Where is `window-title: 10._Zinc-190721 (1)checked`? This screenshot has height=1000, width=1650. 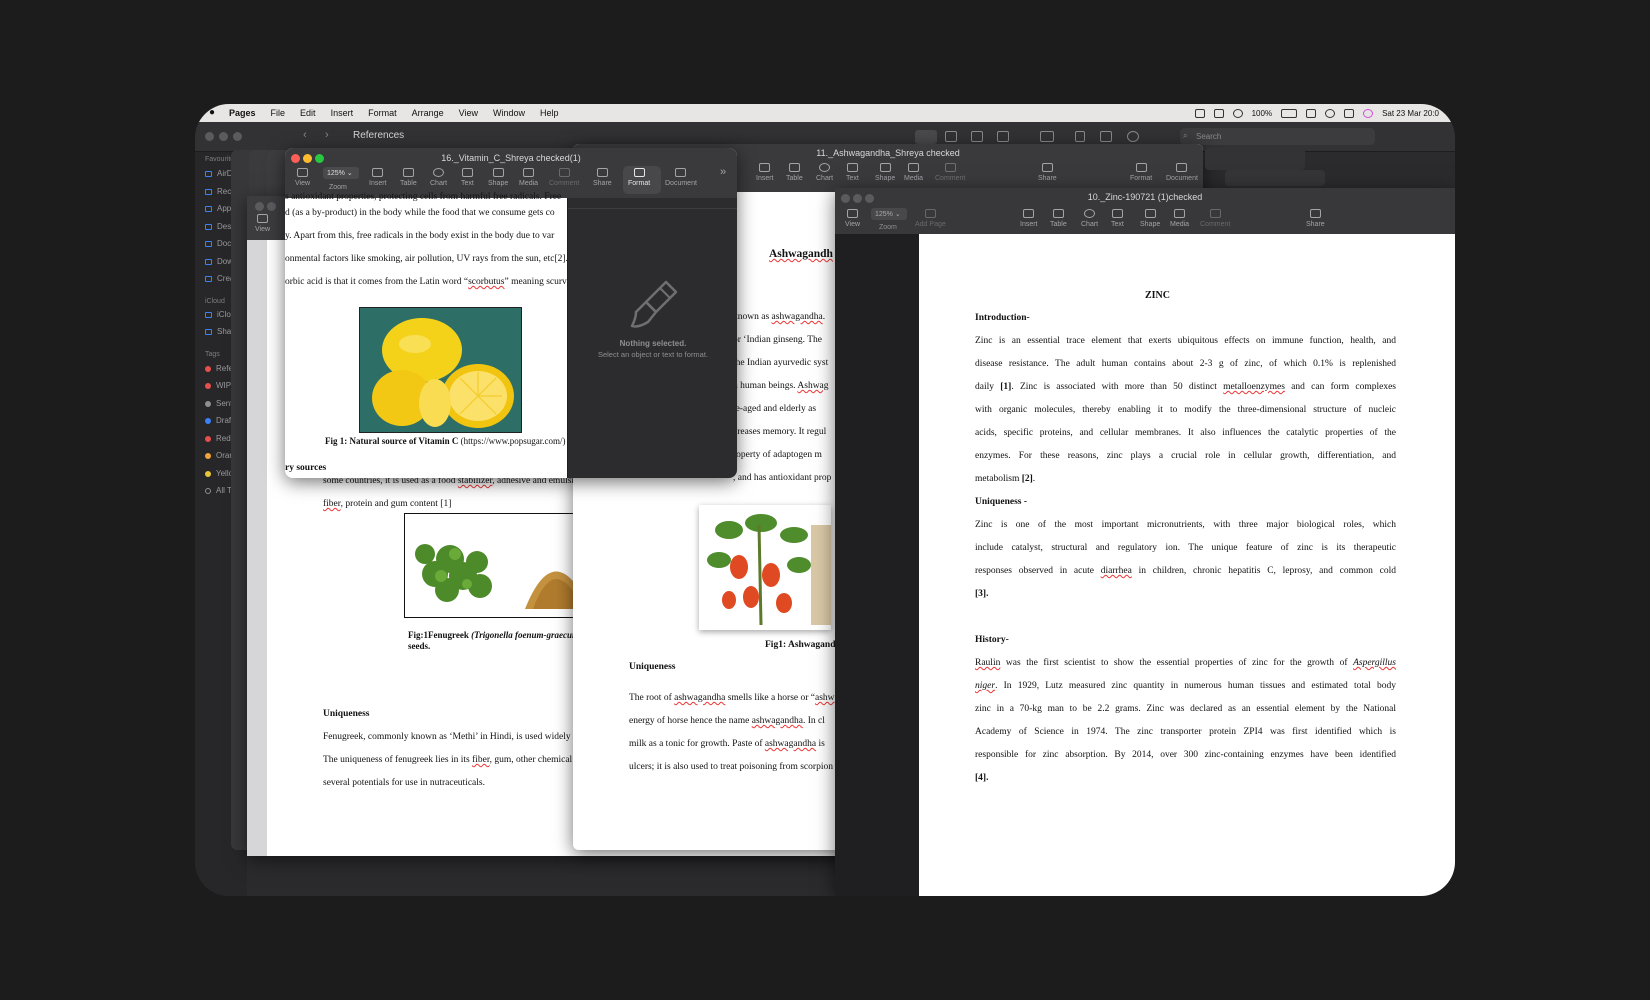 window-title: 10._Zinc-190721 (1)checked is located at coordinates (1145, 197).